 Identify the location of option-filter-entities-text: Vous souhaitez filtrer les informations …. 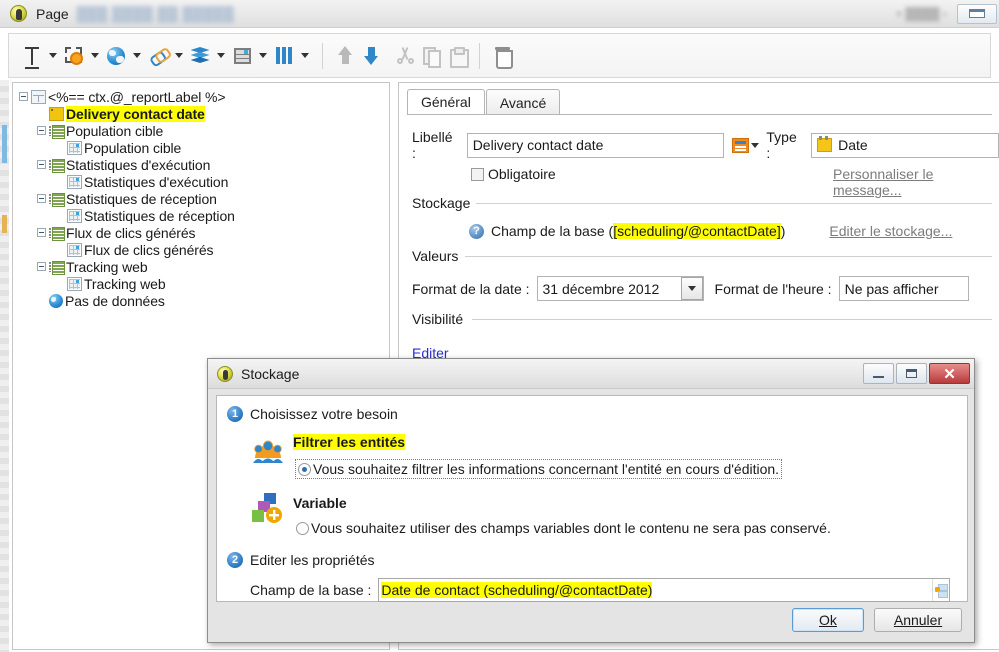
(546, 469).